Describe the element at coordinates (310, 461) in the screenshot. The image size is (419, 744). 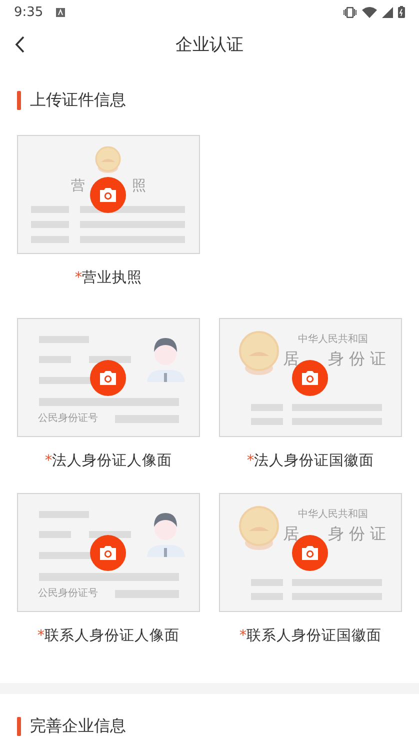
I see `upload-label: *法人身份证国徽面` at that location.